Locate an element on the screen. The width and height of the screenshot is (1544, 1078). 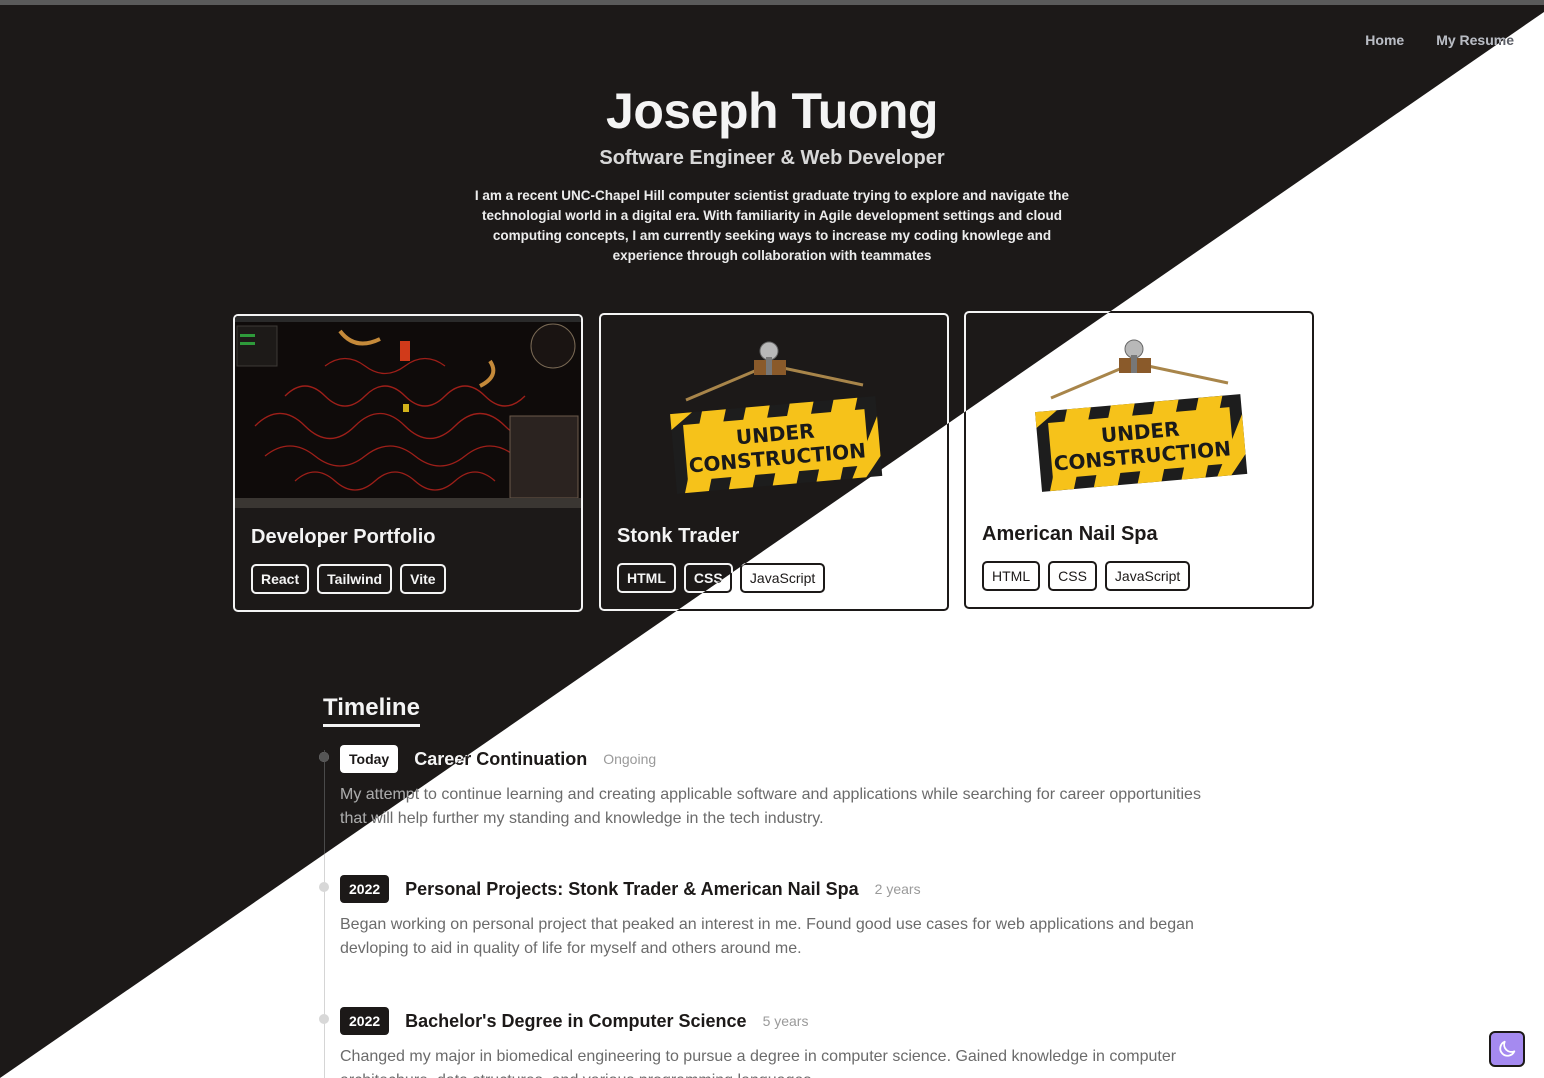
hero-name-dark: Joseph Tuong is located at coordinates (772, 111).